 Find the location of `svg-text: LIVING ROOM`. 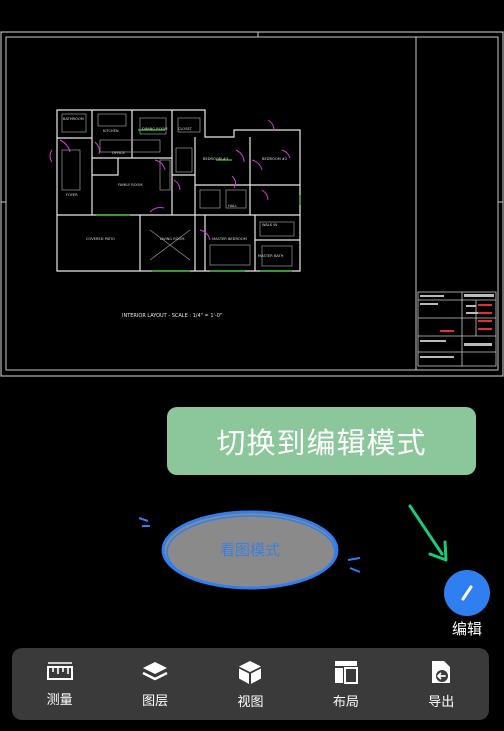

svg-text: LIVING ROOM is located at coordinates (172, 239).